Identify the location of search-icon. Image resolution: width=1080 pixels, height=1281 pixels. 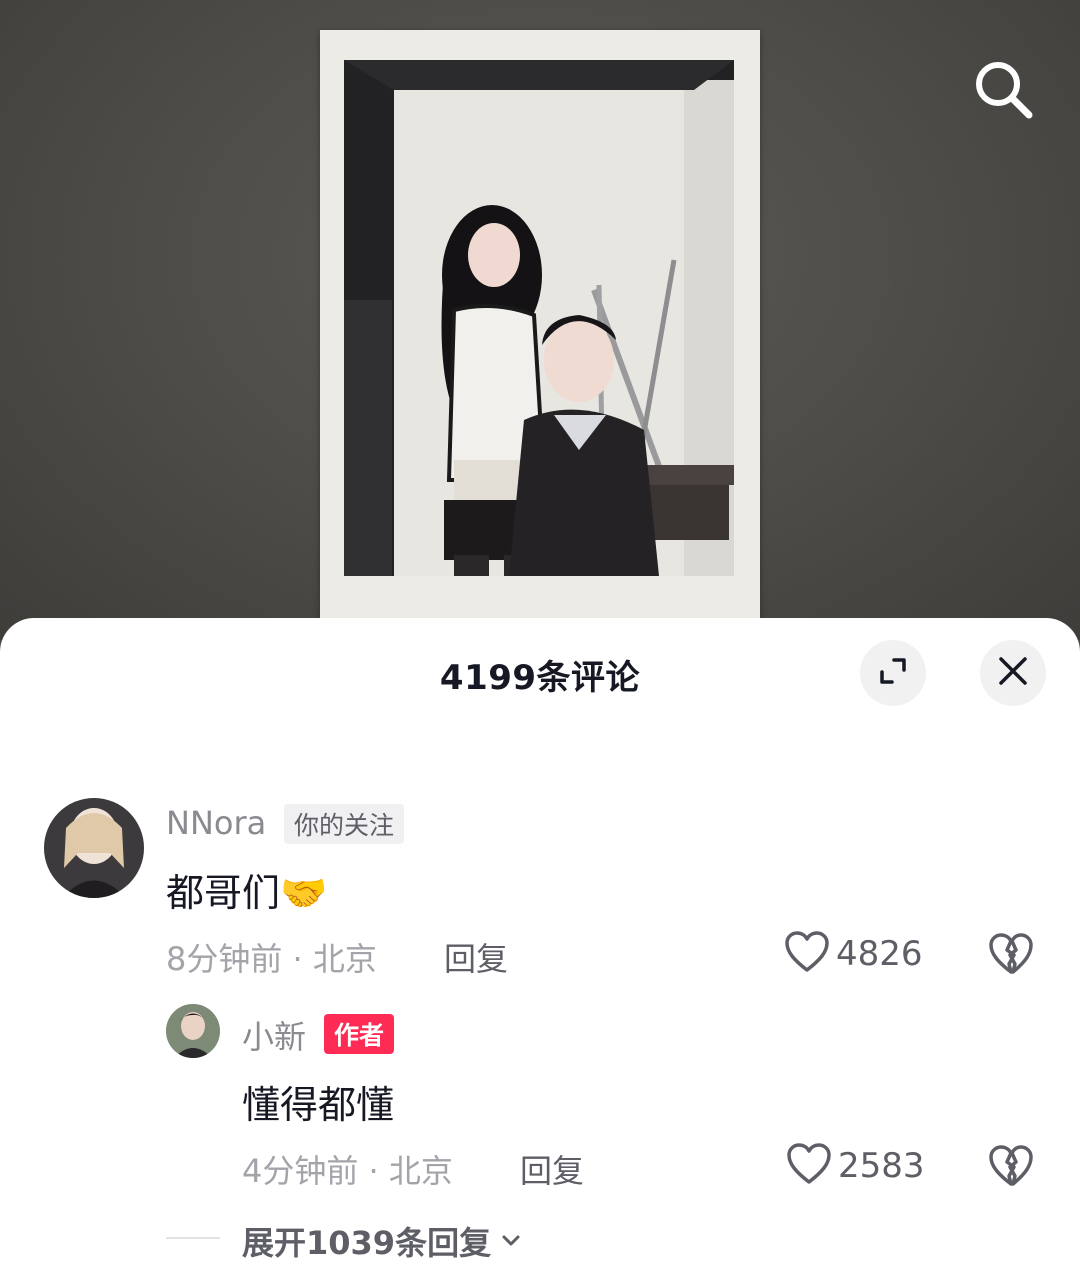
(1004, 90).